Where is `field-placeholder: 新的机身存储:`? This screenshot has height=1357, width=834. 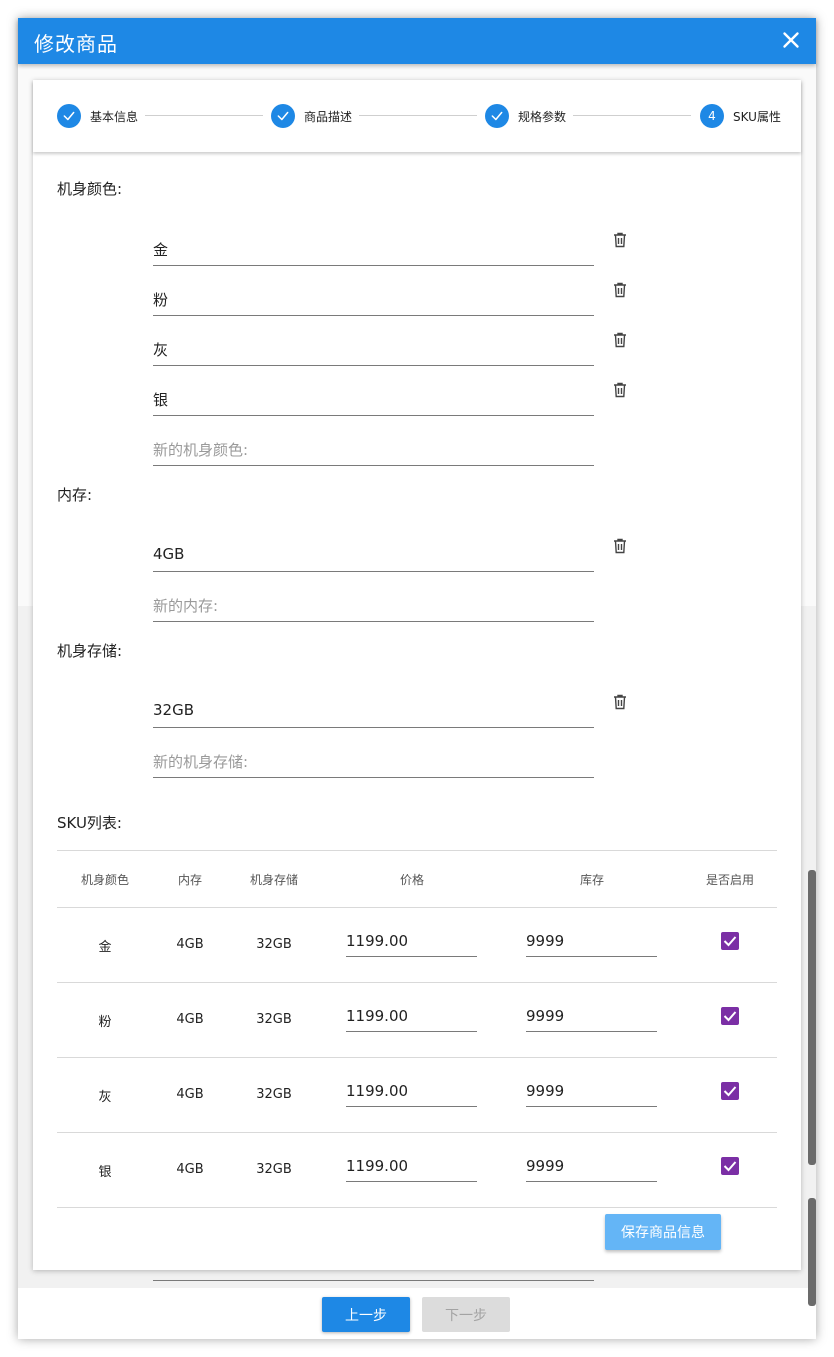 field-placeholder: 新的机身存储: is located at coordinates (201, 762).